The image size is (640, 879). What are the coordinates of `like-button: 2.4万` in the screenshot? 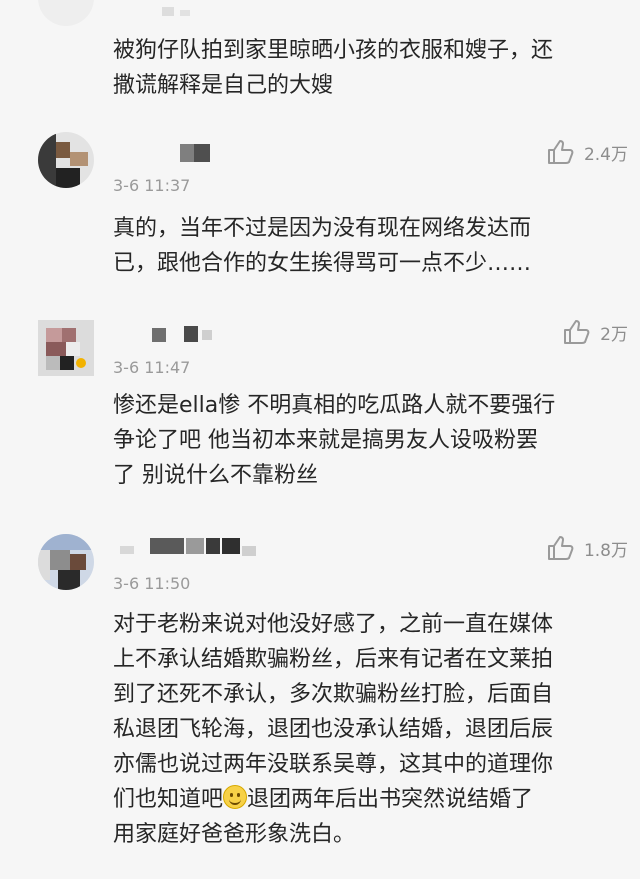 It's located at (587, 152).